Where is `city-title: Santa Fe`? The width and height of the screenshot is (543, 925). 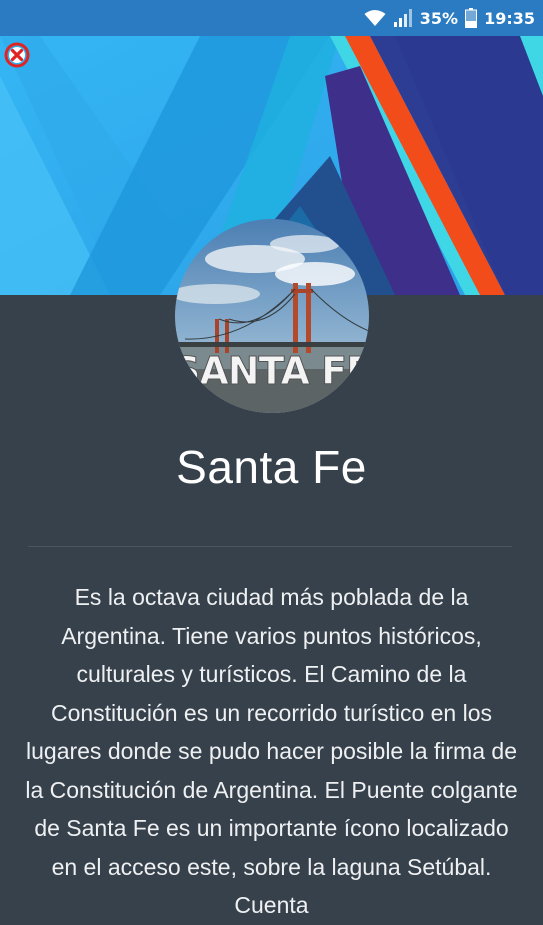 city-title: Santa Fe is located at coordinates (271, 467).